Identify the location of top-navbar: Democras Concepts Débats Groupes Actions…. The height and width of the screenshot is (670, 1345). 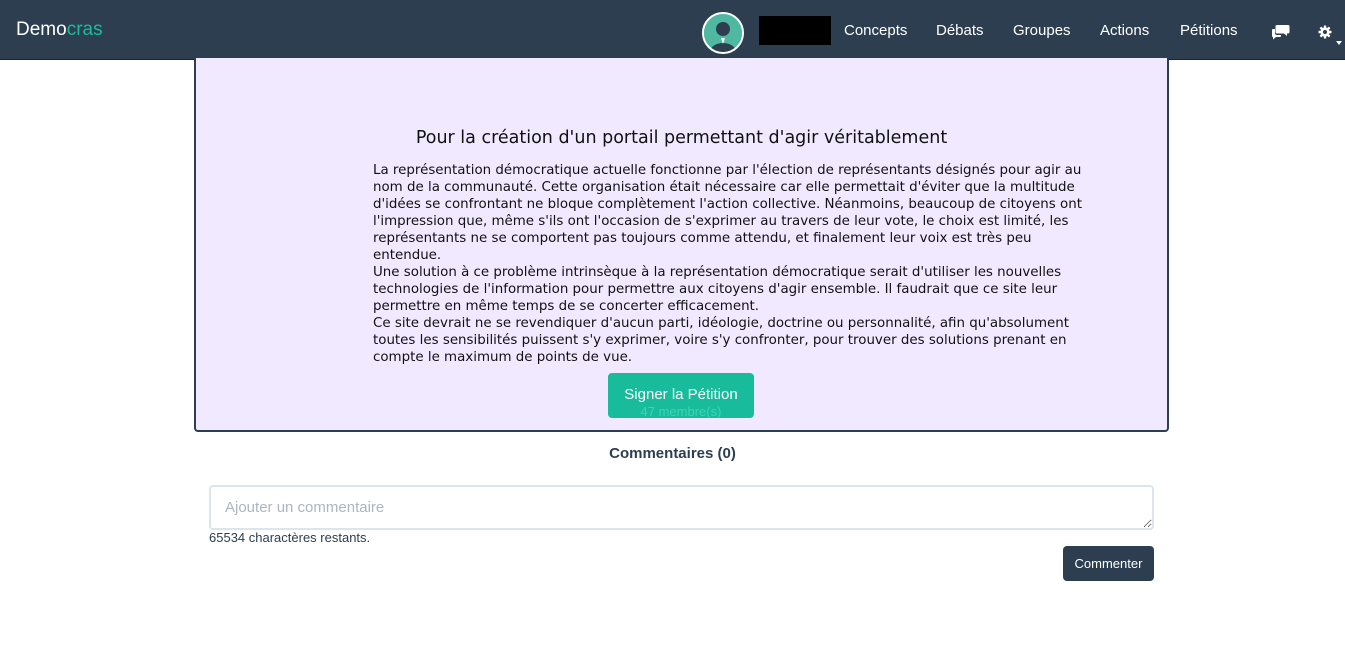
(672, 30).